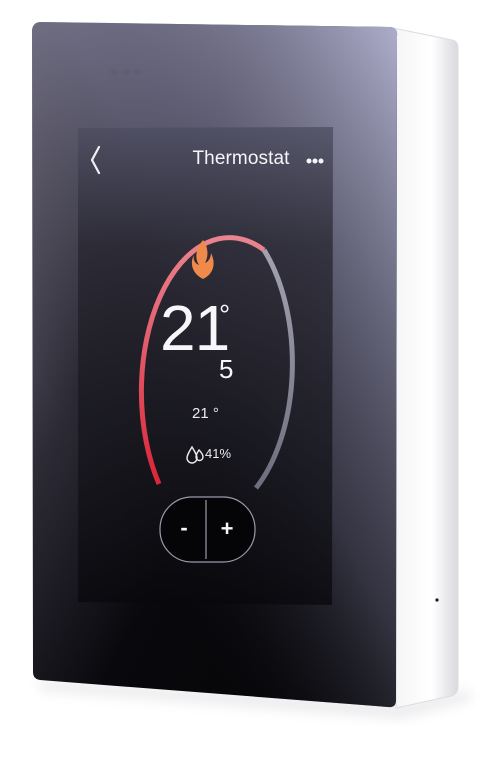  I want to click on sensor-dots, so click(125, 72).